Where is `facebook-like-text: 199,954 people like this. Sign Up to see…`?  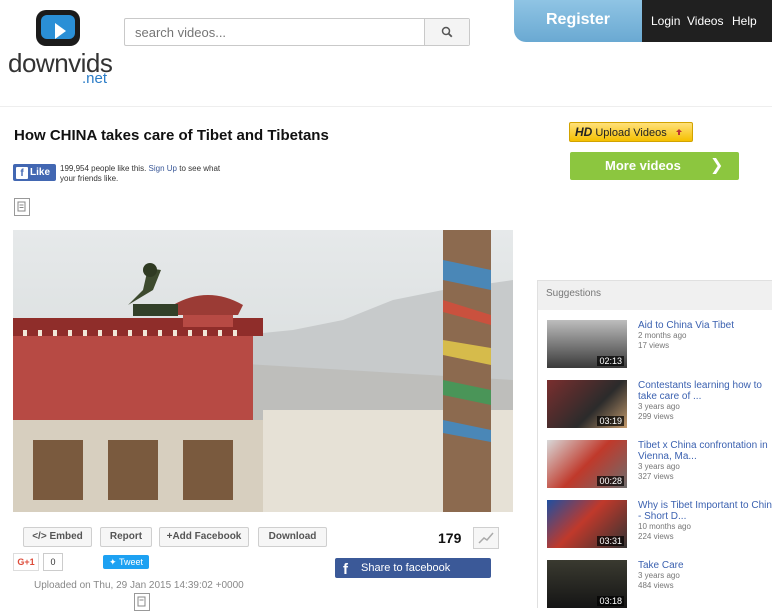 facebook-like-text: 199,954 people like this. Sign Up to see… is located at coordinates (140, 173).